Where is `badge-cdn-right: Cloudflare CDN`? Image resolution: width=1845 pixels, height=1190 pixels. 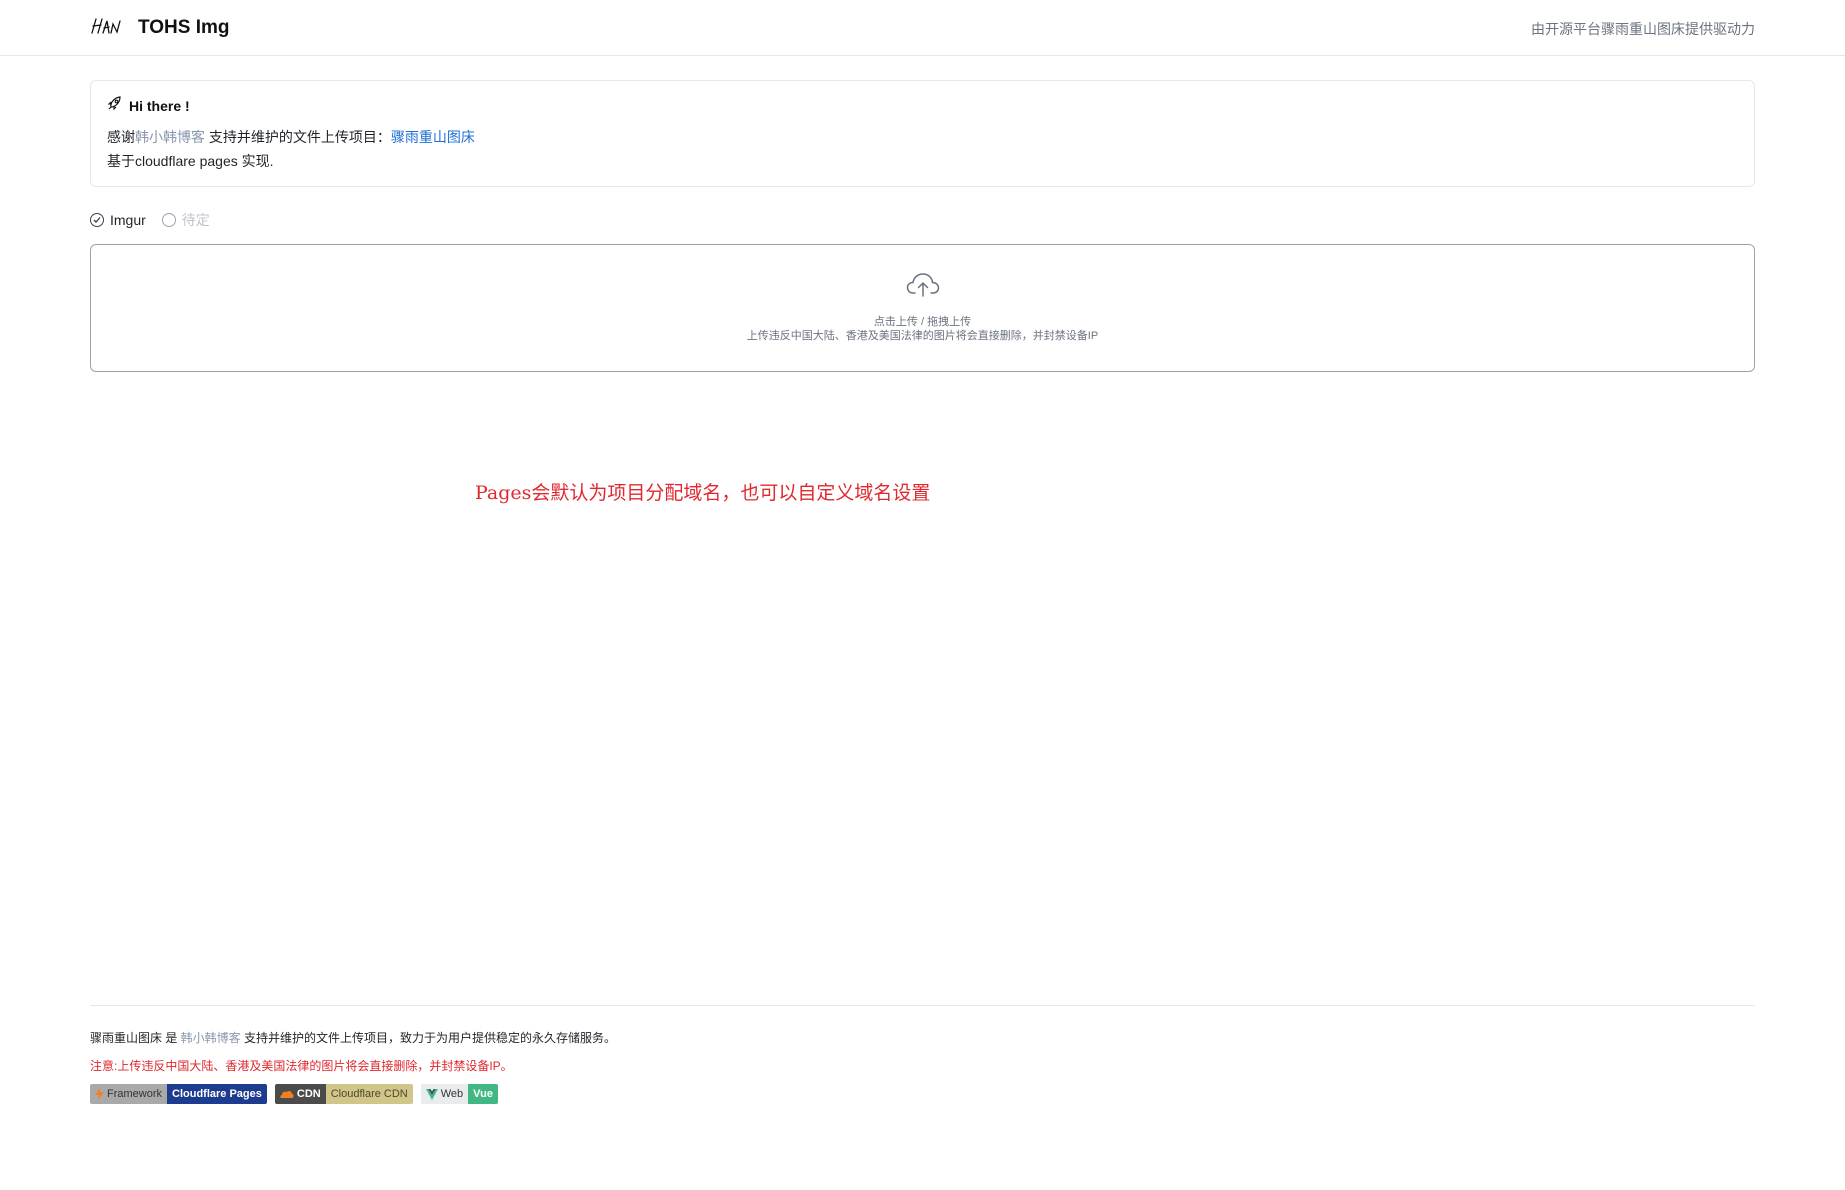
badge-cdn-right: Cloudflare CDN is located at coordinates (369, 1094).